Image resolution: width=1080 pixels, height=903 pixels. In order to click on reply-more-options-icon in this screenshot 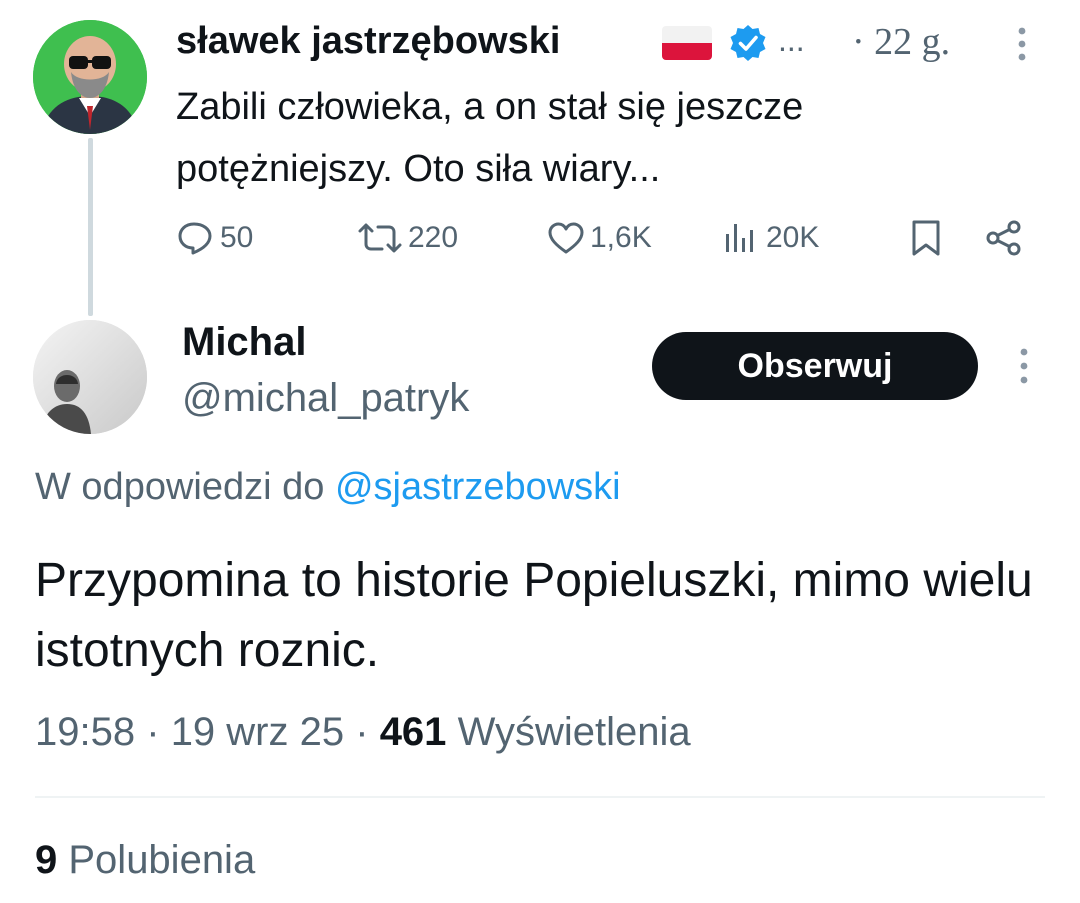, I will do `click(1024, 366)`.